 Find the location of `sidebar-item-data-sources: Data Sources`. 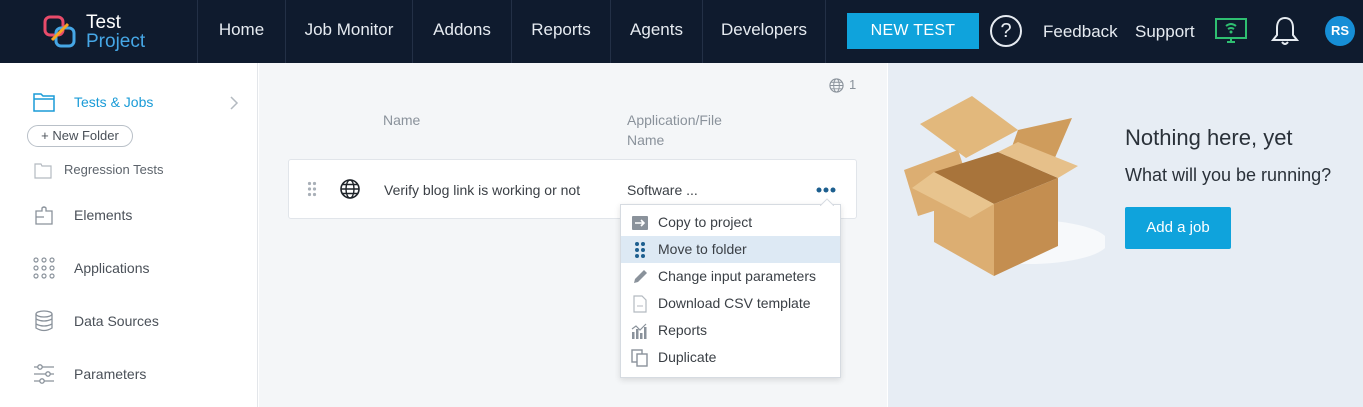

sidebar-item-data-sources: Data Sources is located at coordinates (129, 322).